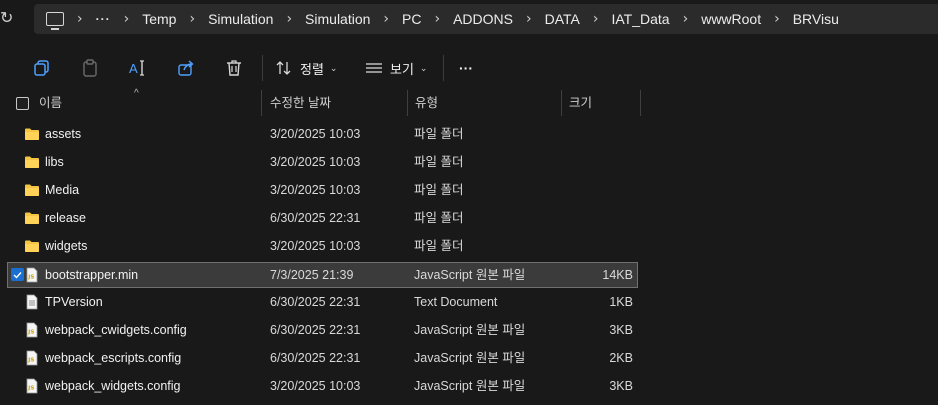  What do you see at coordinates (1, 68) in the screenshot?
I see `new-icon` at bounding box center [1, 68].